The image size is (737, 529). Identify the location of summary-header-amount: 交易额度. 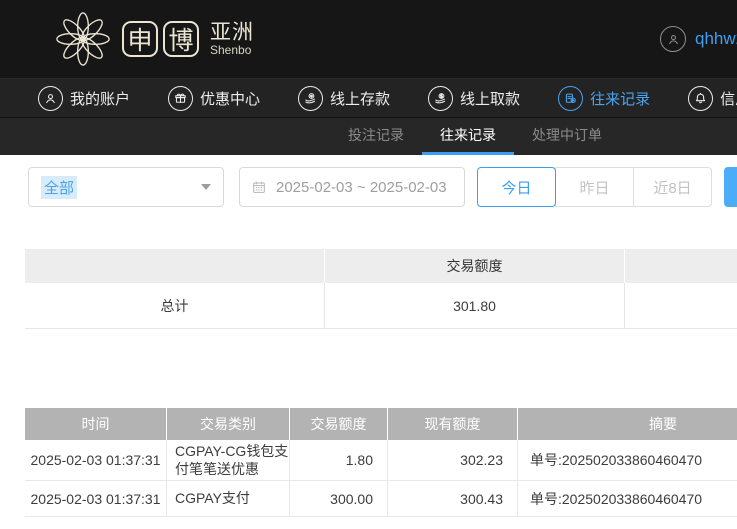
(475, 266).